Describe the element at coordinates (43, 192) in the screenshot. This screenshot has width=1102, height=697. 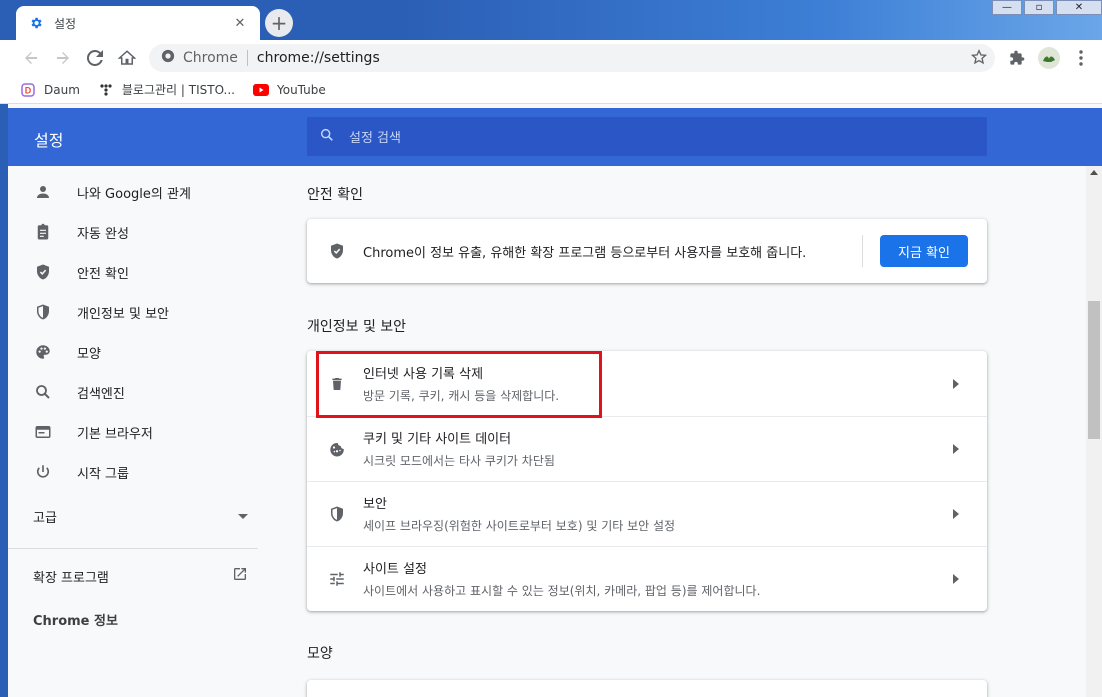
I see `person-icon` at that location.